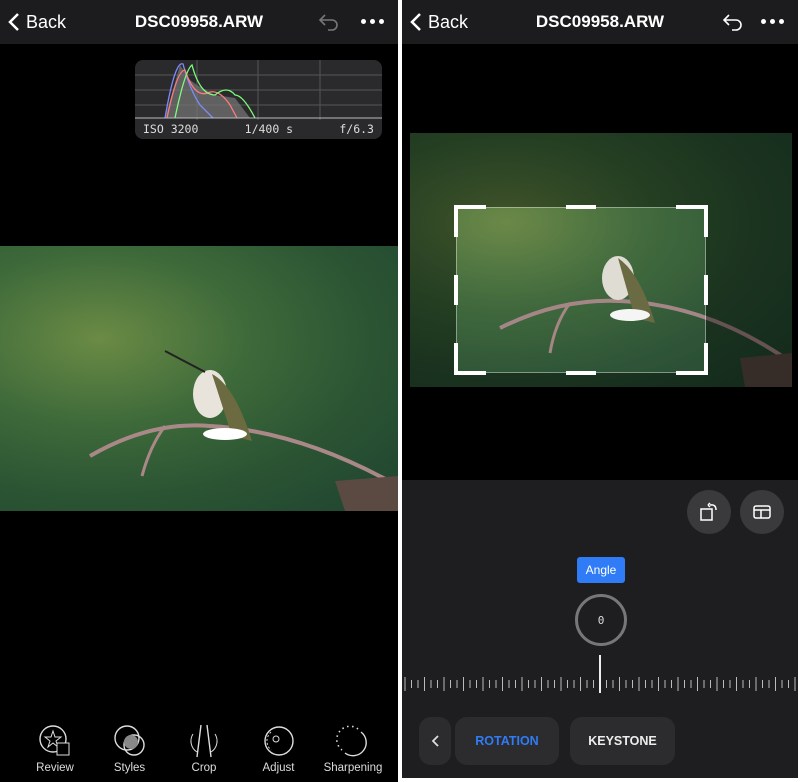  I want to click on angle-ruler, so click(600, 675).